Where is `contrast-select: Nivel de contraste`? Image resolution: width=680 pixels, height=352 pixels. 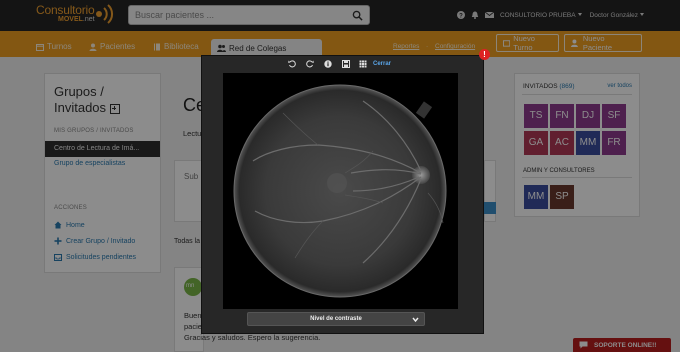
contrast-select: Nivel de contraste is located at coordinates (336, 319).